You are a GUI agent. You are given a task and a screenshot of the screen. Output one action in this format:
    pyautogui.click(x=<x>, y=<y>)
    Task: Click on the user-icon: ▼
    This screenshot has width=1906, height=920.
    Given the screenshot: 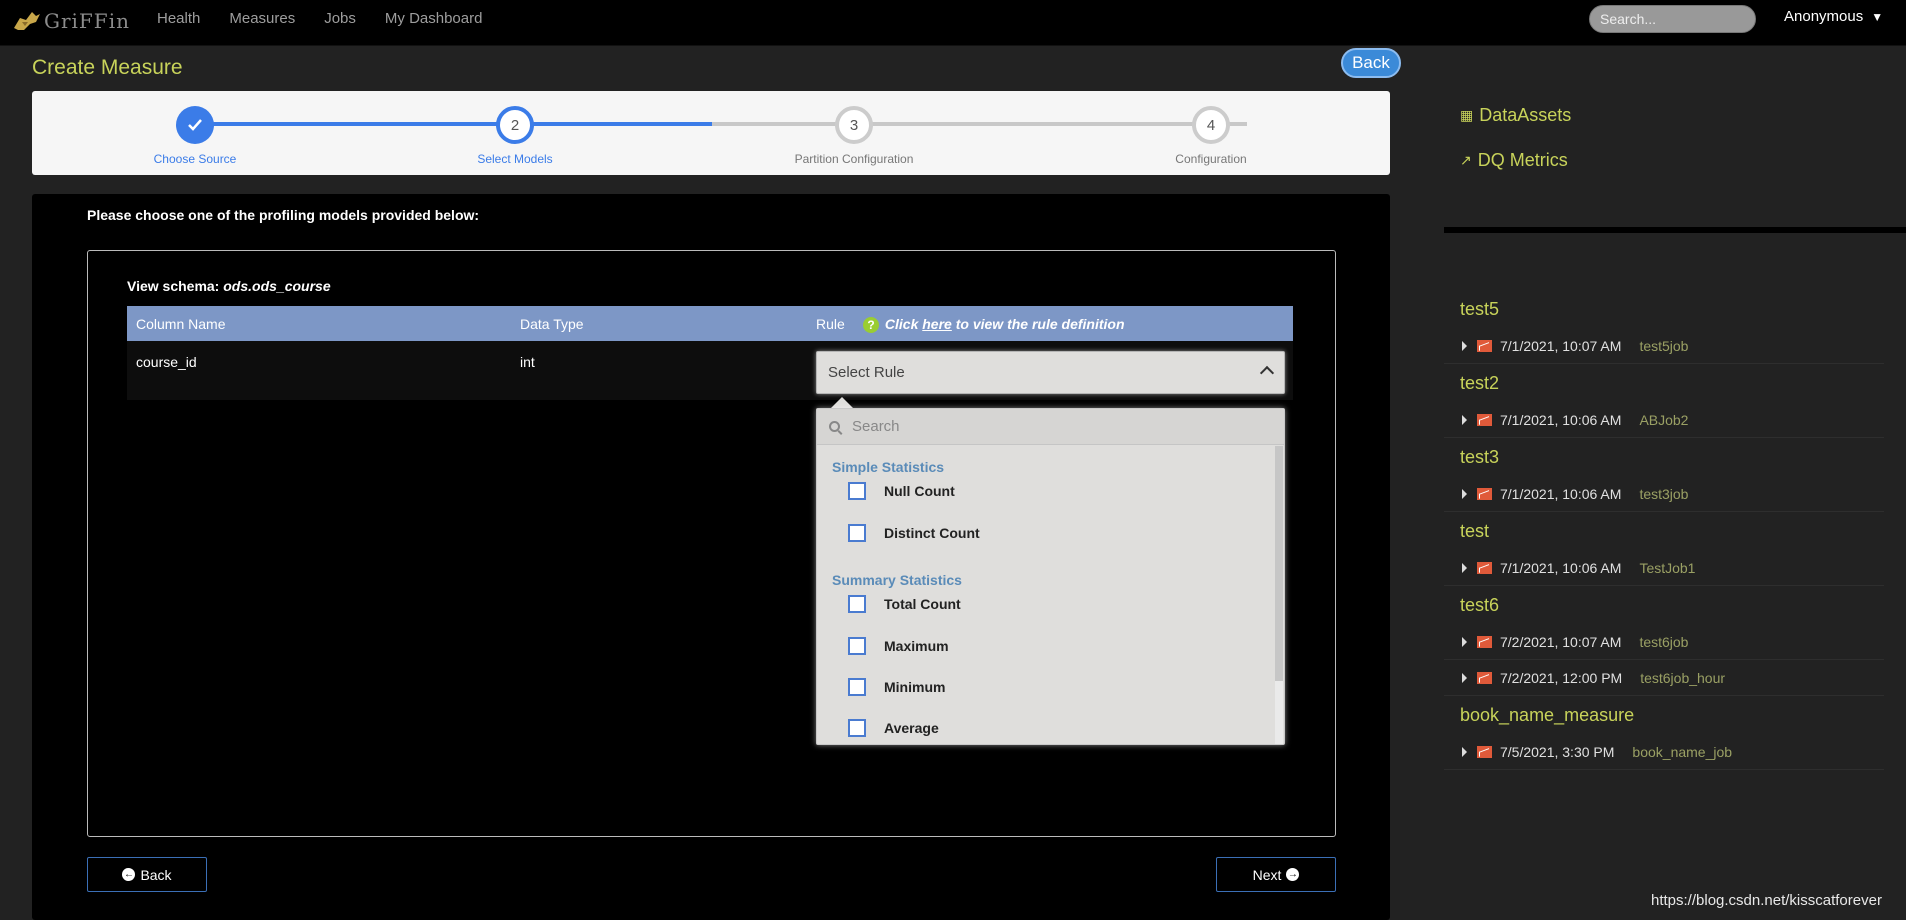 What is the action you would take?
    pyautogui.click(x=1877, y=16)
    